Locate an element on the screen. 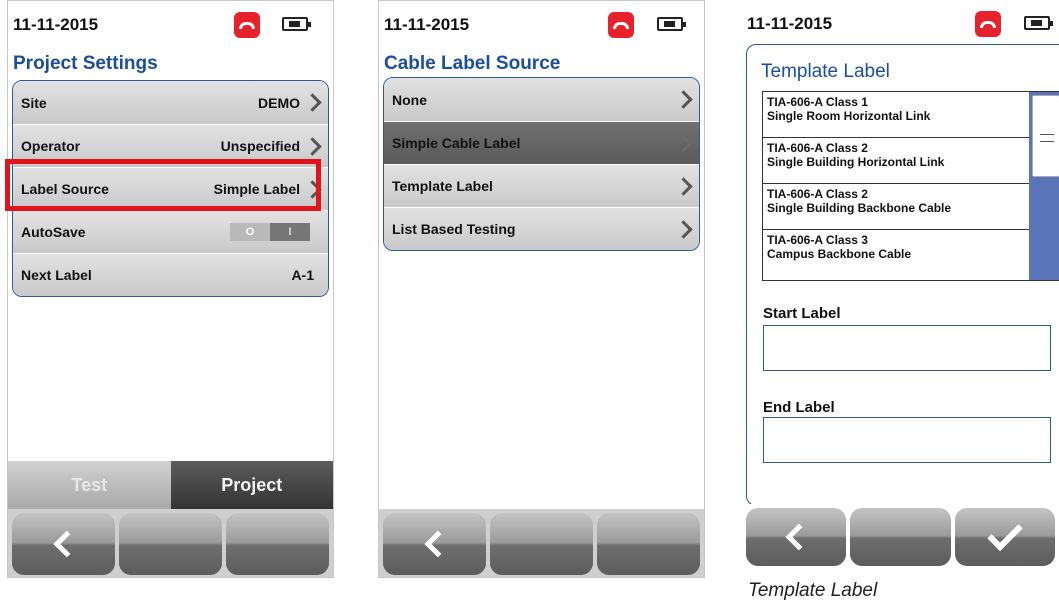 Image resolution: width=1059 pixels, height=610 pixels. toggle-on-label: I is located at coordinates (290, 232).